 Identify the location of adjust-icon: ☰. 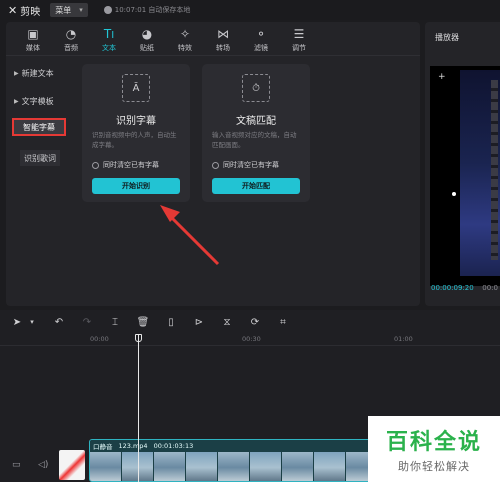
(299, 34).